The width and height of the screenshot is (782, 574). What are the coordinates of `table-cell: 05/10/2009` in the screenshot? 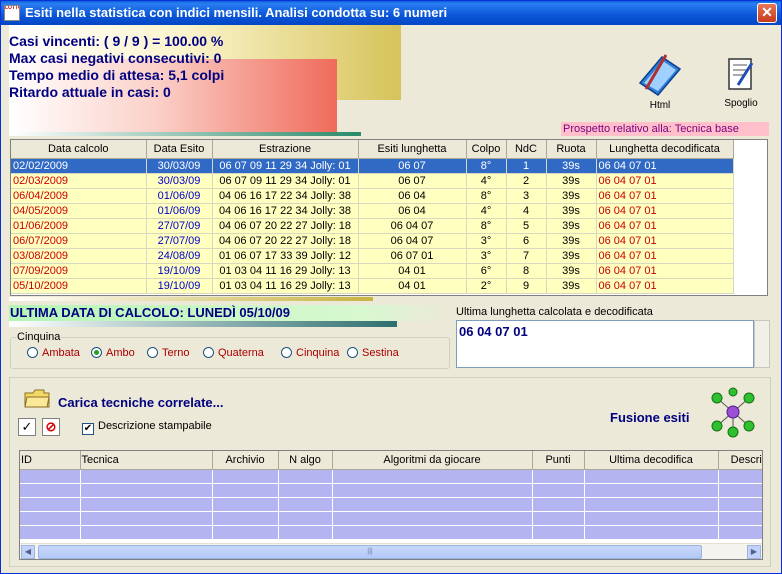 It's located at (79, 286).